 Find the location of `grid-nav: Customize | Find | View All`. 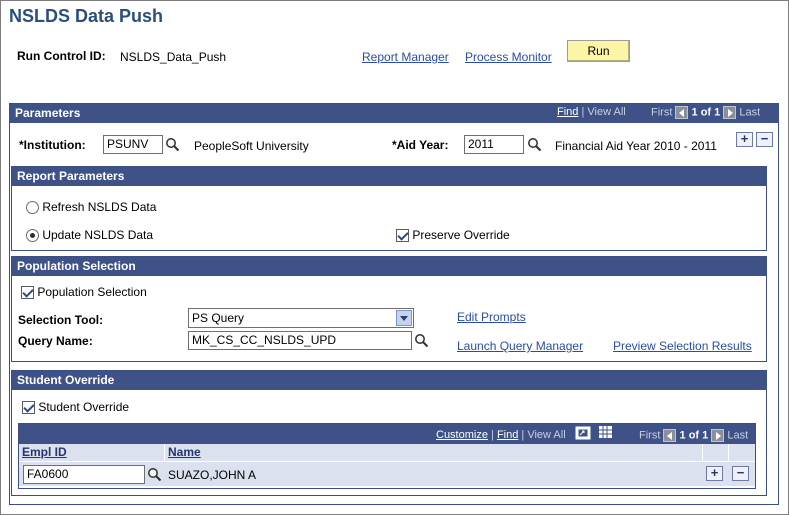

grid-nav: Customize | Find | View All is located at coordinates (501, 435).